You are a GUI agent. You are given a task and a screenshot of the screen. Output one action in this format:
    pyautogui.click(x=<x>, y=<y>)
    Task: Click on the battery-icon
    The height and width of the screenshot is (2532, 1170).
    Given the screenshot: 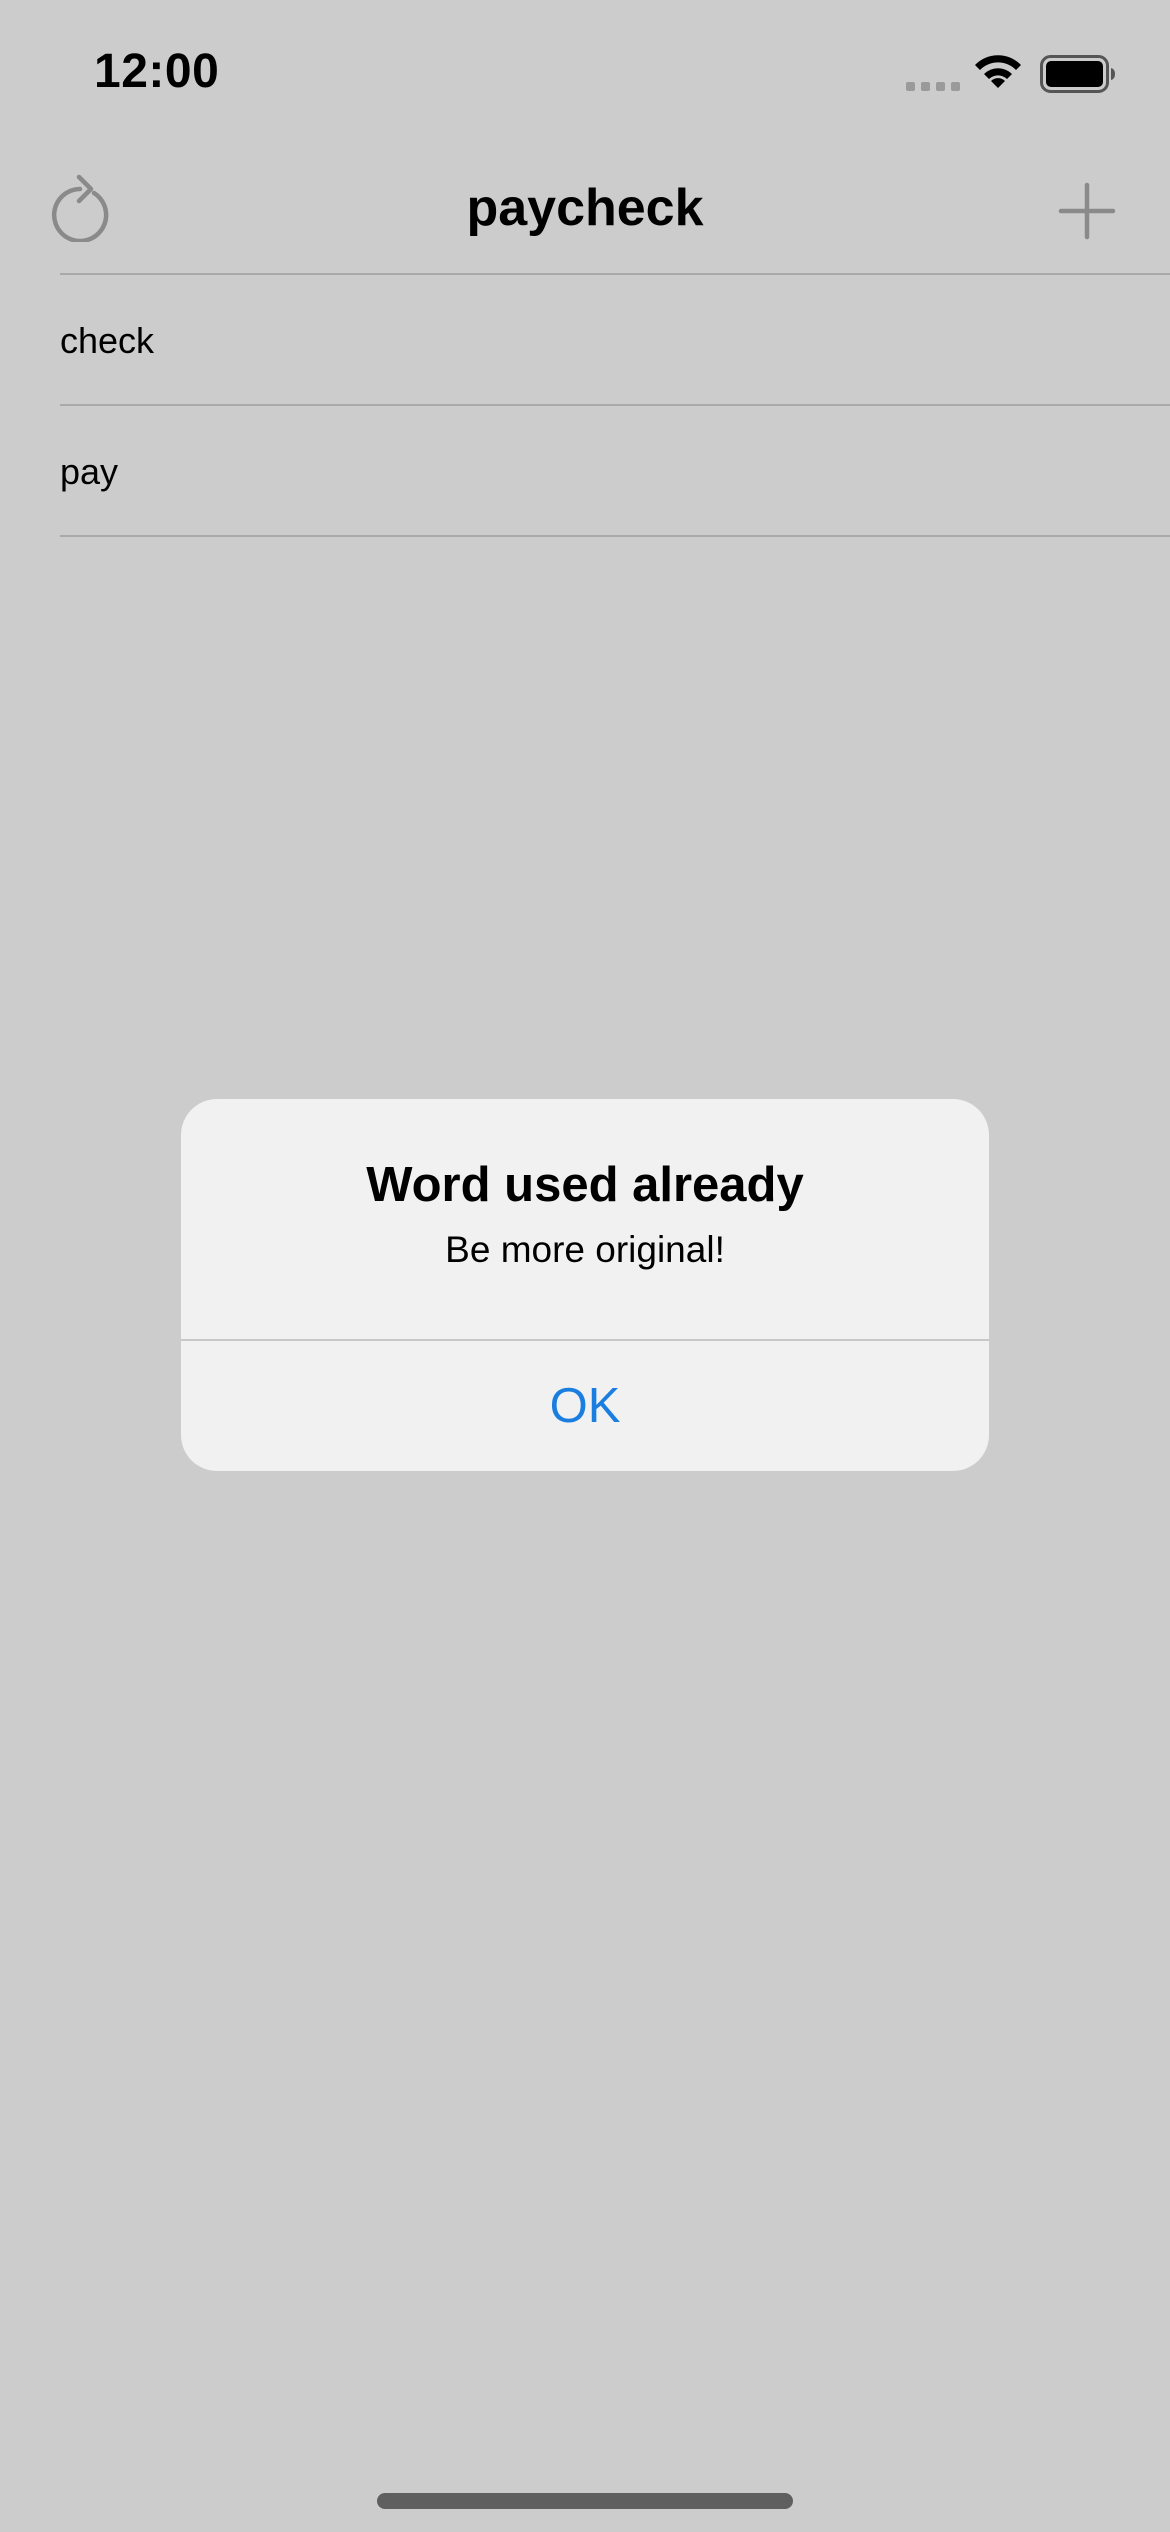 What is the action you would take?
    pyautogui.click(x=1077, y=74)
    